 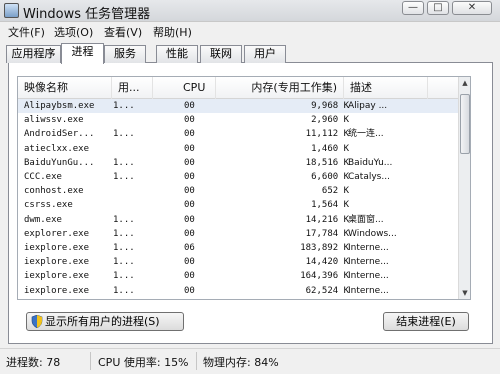 What do you see at coordinates (280, 88) in the screenshot?
I see `column-memory: 内存(专用工作集)` at bounding box center [280, 88].